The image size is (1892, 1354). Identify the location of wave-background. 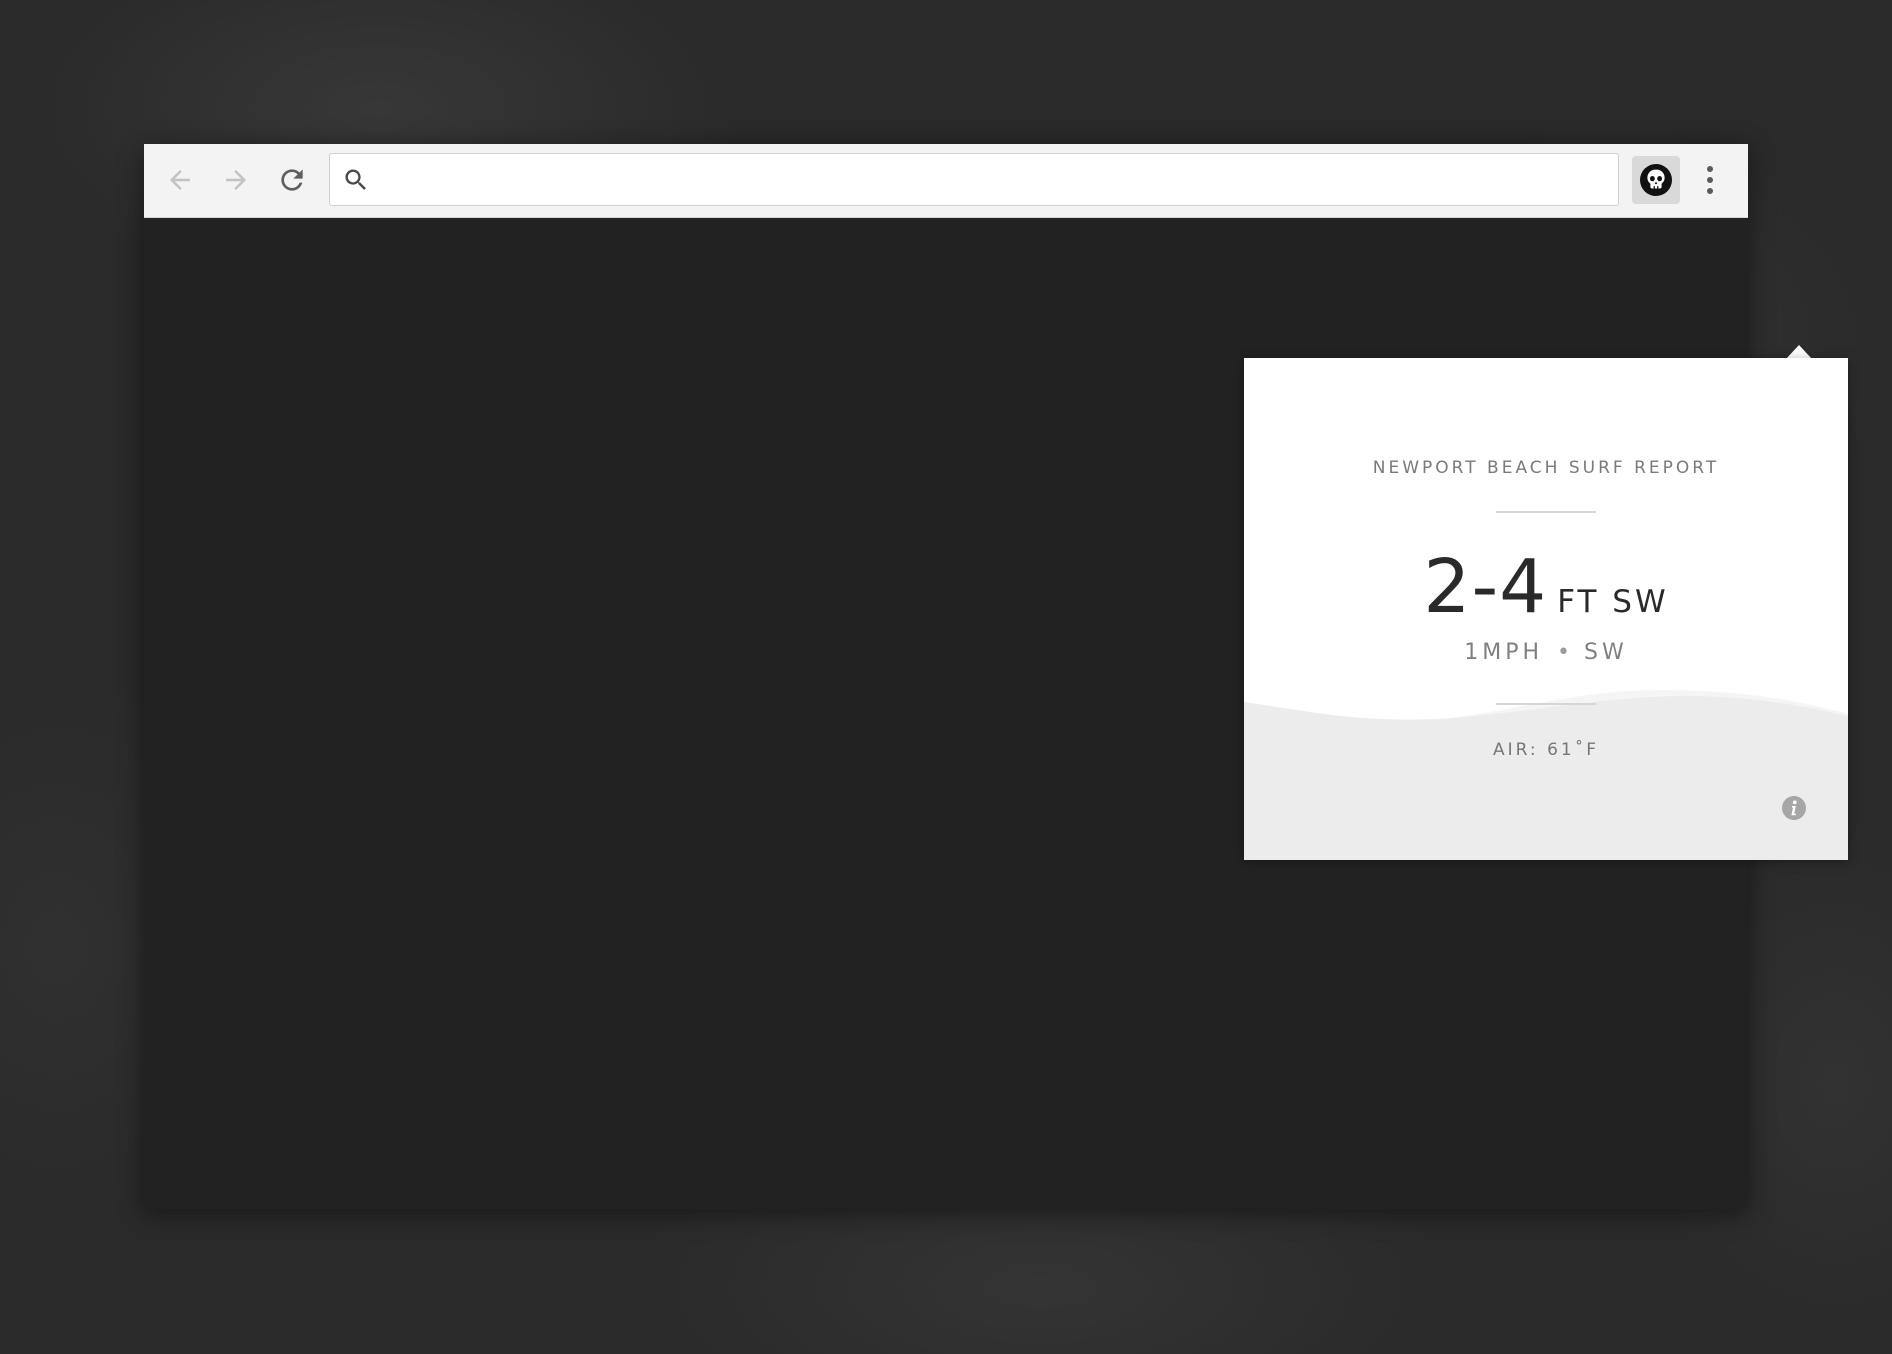
(1546, 775).